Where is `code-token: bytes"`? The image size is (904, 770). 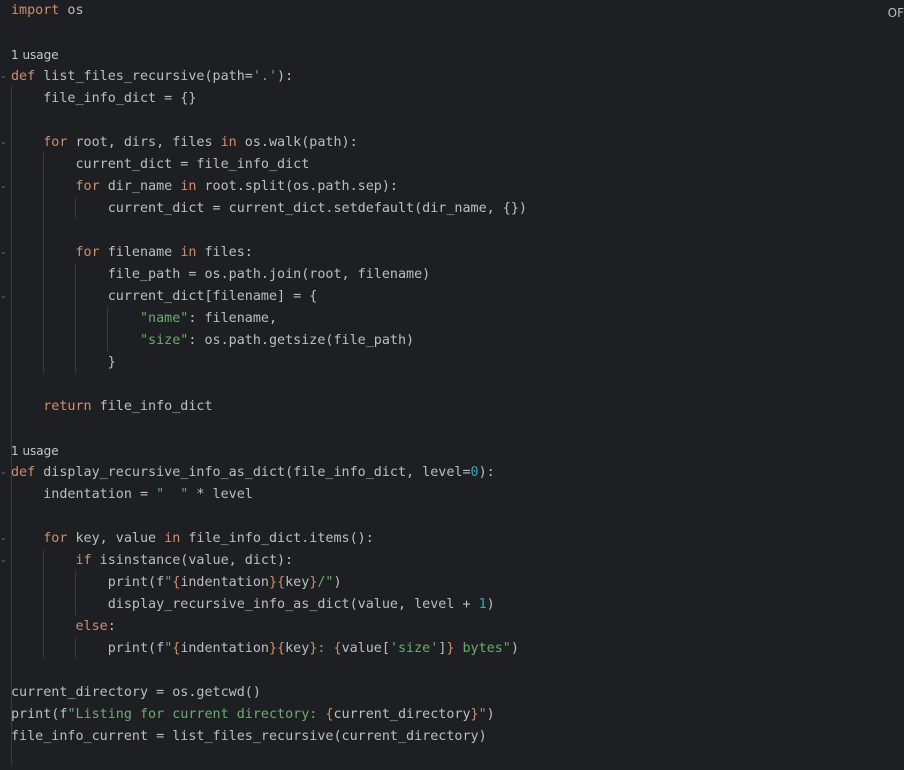
code-token: bytes" is located at coordinates (482, 648).